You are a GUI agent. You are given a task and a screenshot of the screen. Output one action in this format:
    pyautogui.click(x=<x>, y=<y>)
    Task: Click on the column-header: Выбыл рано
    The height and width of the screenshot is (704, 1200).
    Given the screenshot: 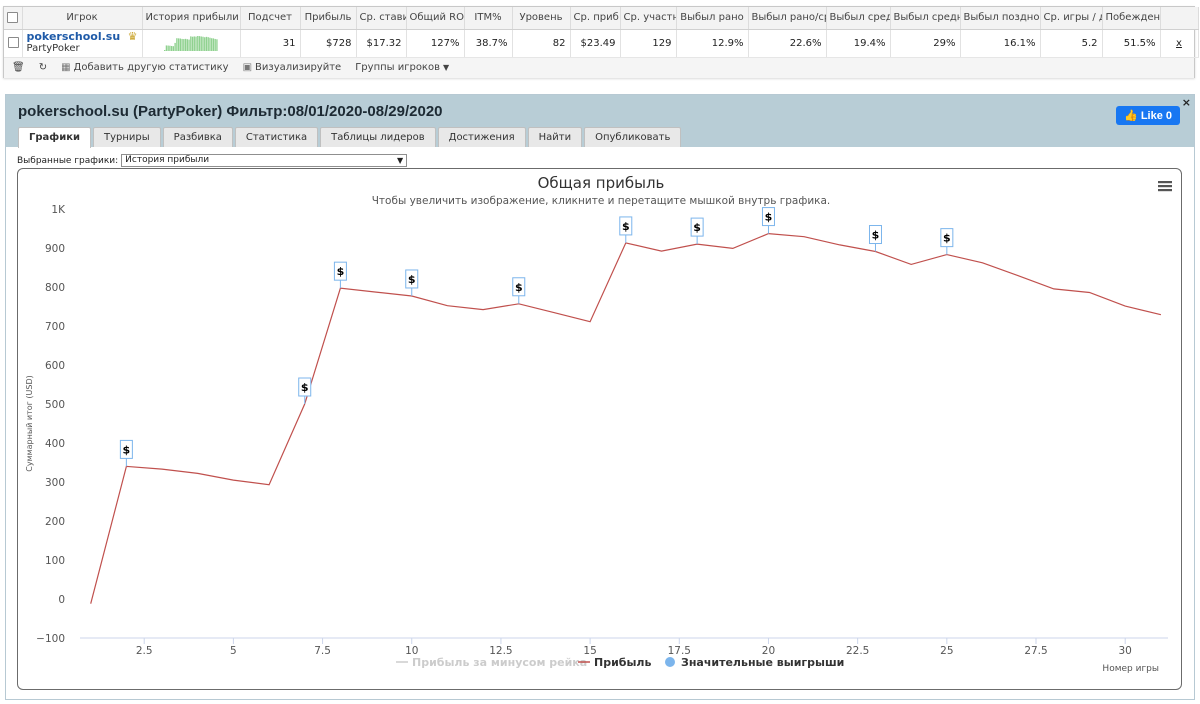 What is the action you would take?
    pyautogui.click(x=712, y=18)
    